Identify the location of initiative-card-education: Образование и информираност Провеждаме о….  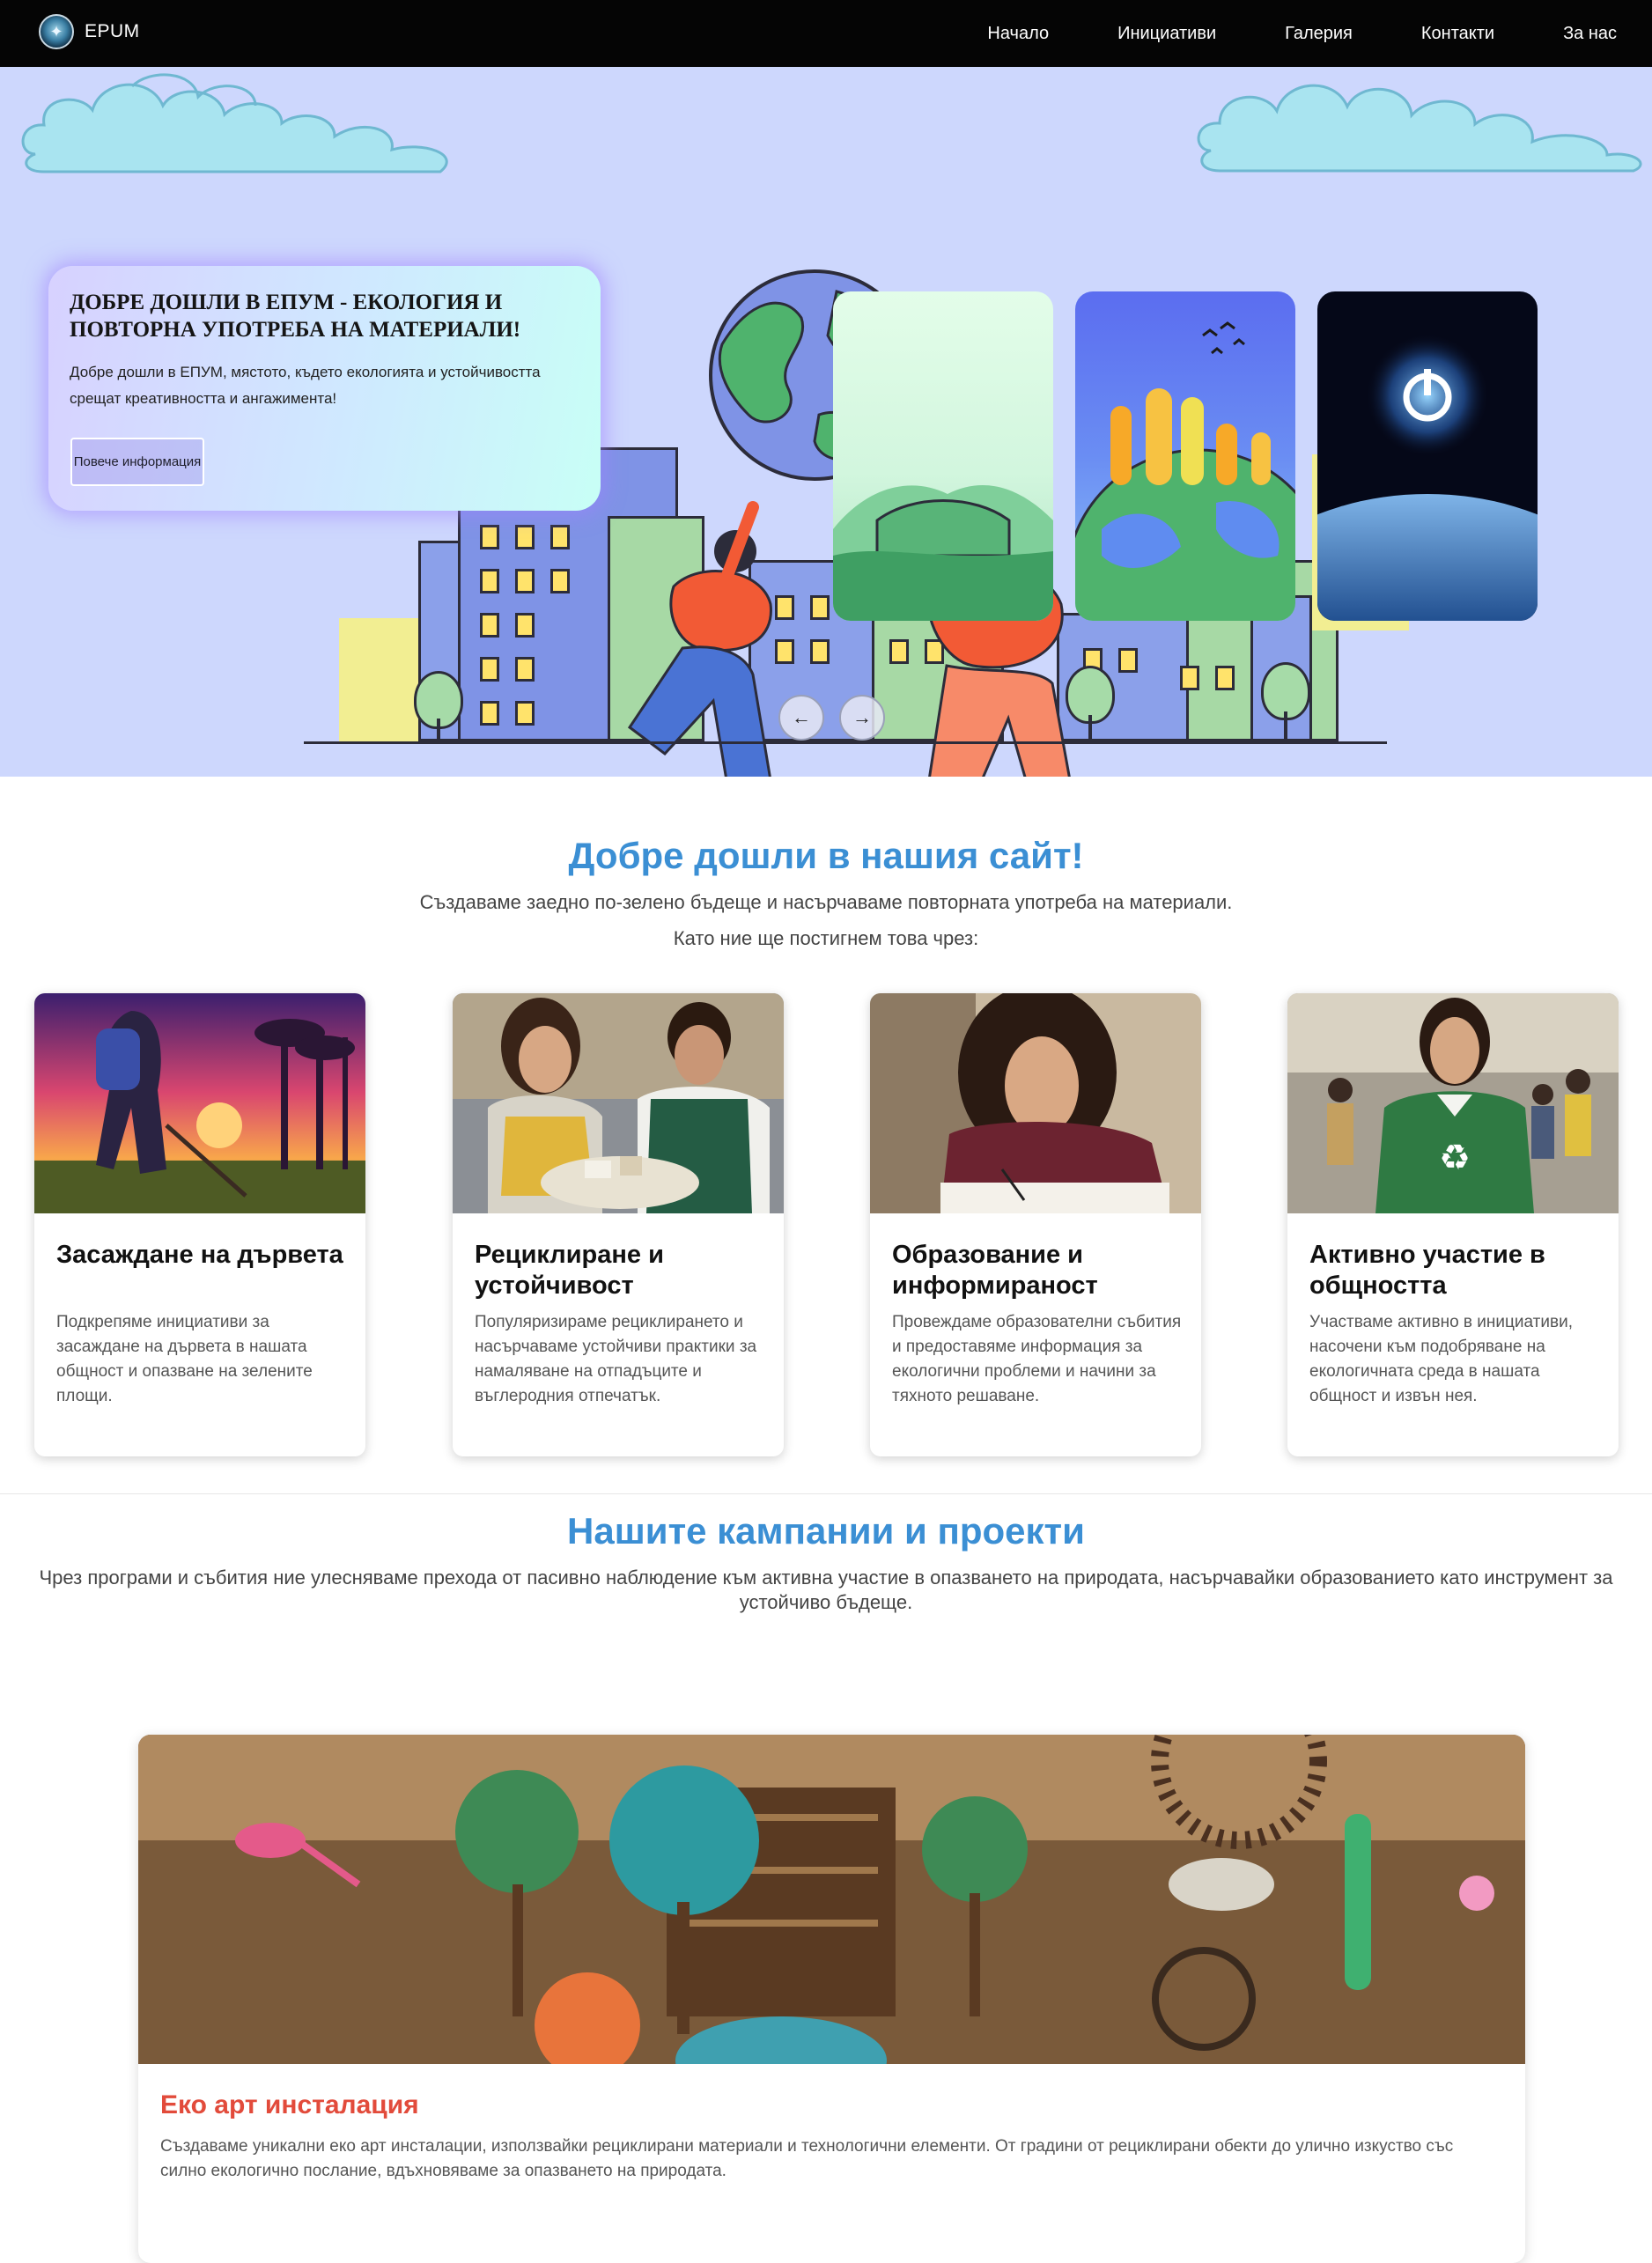
(1035, 1224).